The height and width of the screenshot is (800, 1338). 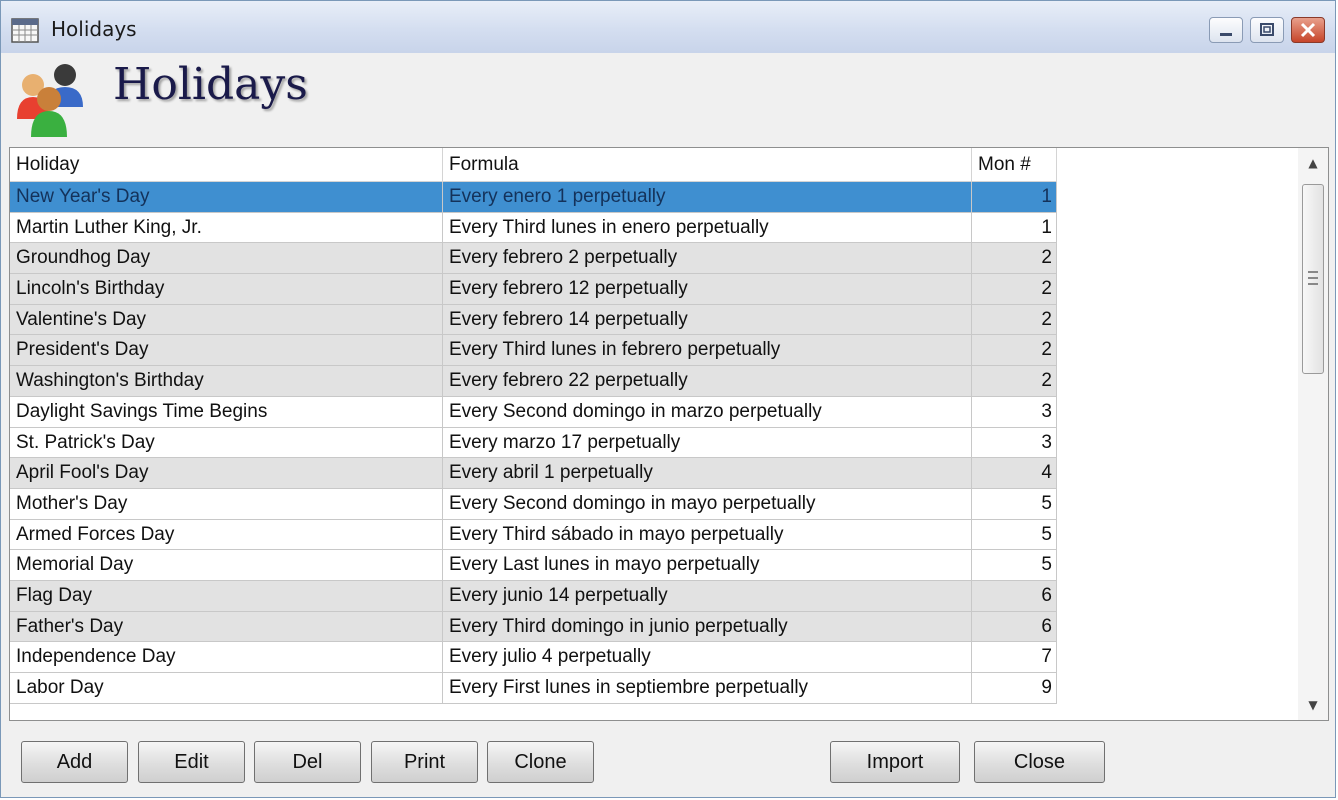 I want to click on holiday-cell: Independence Day, so click(x=226, y=657).